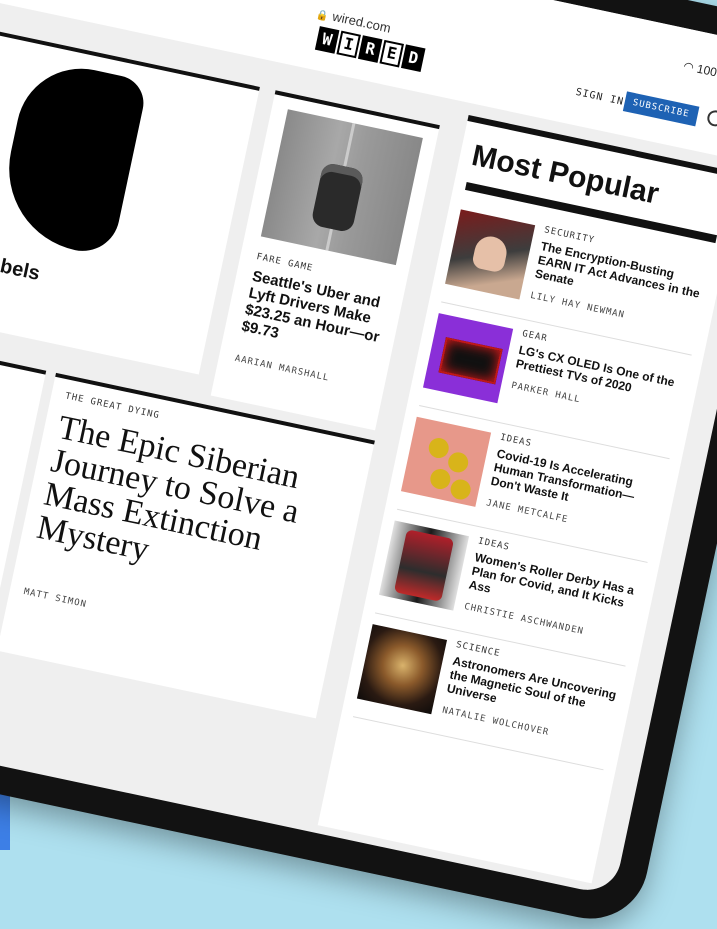 The image size is (717, 929). I want to click on wired-logo: W I R E D, so click(370, 50).